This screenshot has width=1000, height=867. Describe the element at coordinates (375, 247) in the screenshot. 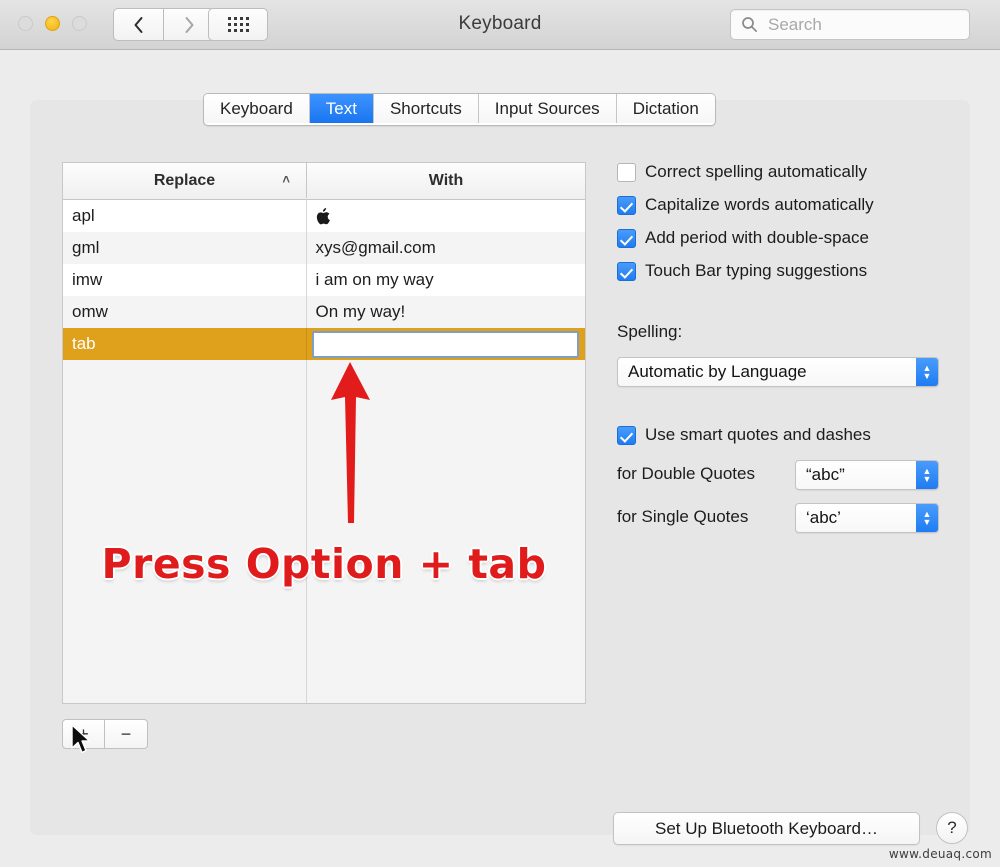

I see `cell-with: xys@gmail.com` at that location.